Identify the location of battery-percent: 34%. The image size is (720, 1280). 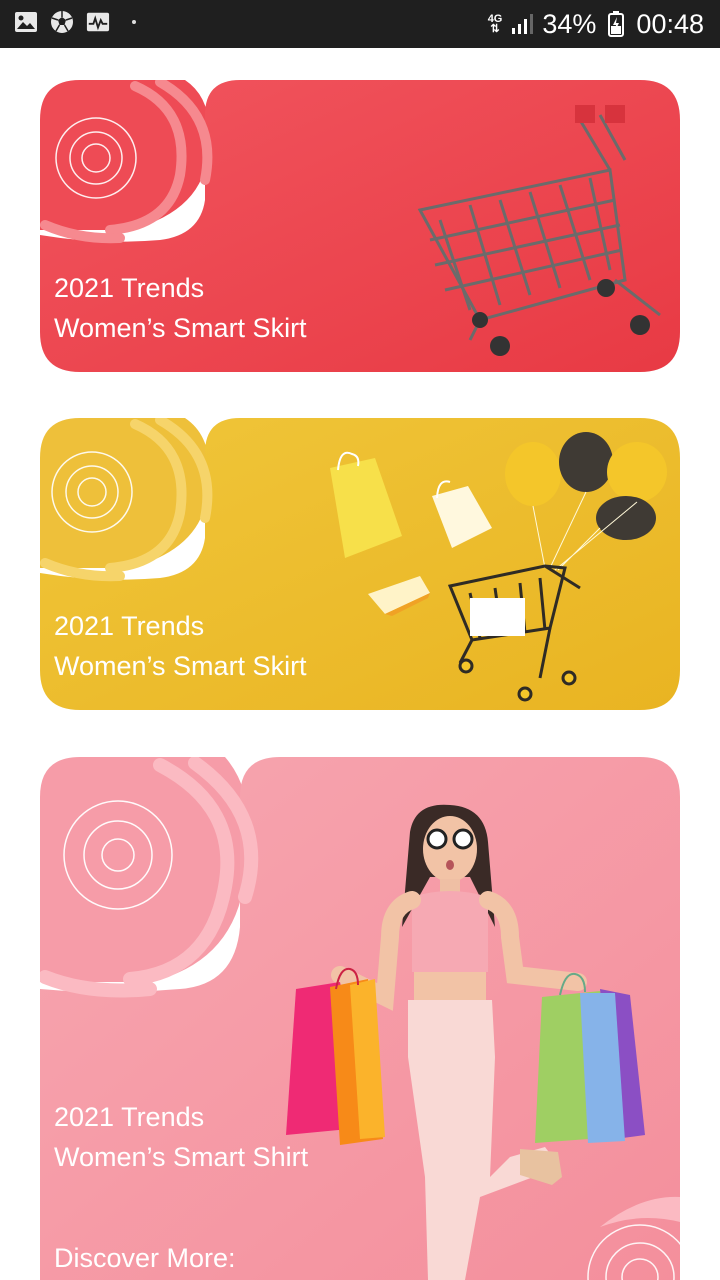
(569, 23).